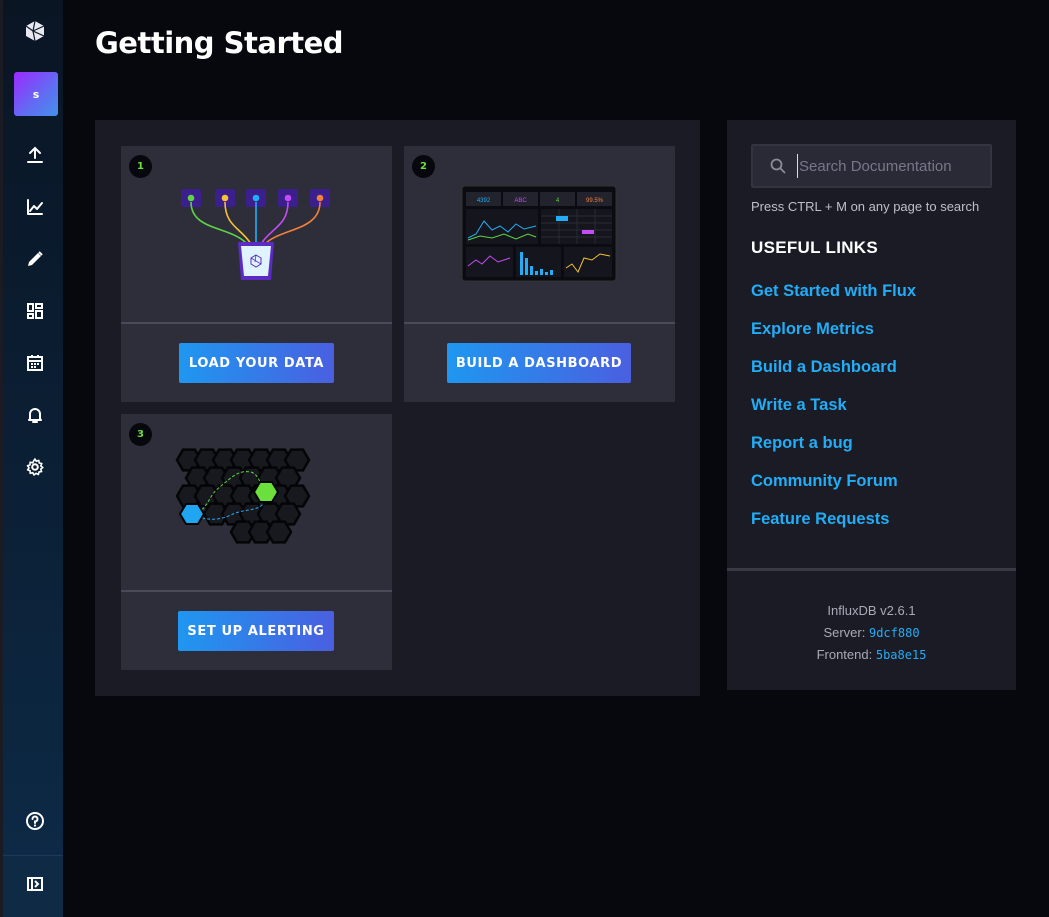 The height and width of the screenshot is (917, 1049). What do you see at coordinates (865, 206) in the screenshot?
I see `search-hint: Press CTRL + M on any page to search` at bounding box center [865, 206].